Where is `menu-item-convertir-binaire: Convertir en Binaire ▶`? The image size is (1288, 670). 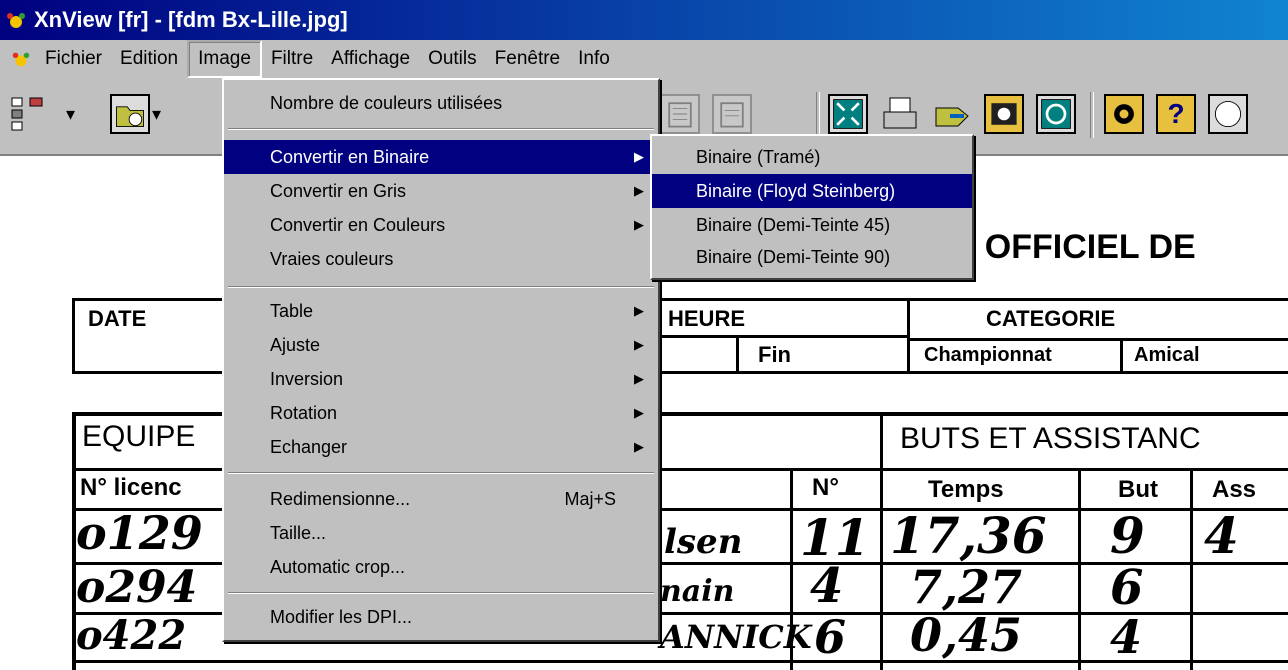
menu-item-convertir-binaire: Convertir en Binaire ▶ is located at coordinates (441, 157).